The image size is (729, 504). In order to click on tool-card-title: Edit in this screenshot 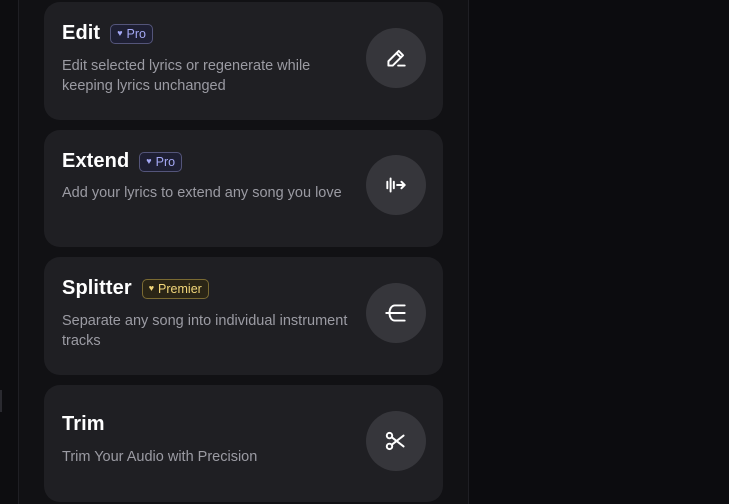, I will do `click(81, 33)`.